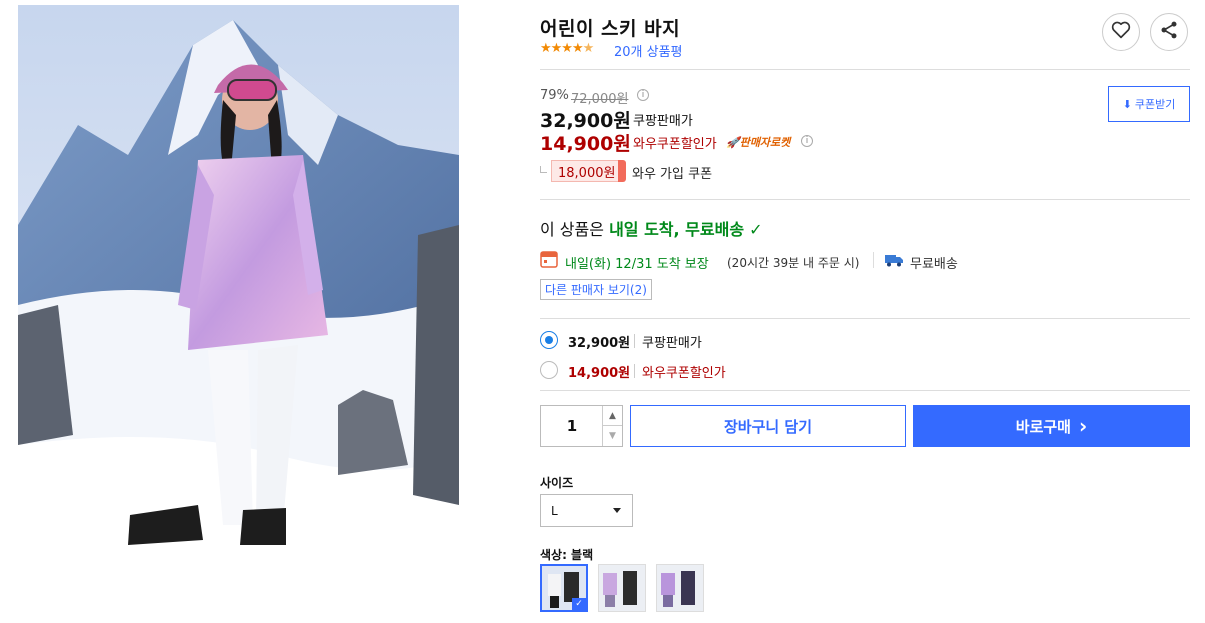  What do you see at coordinates (572, 426) in the screenshot?
I see `quantity-input: 1` at bounding box center [572, 426].